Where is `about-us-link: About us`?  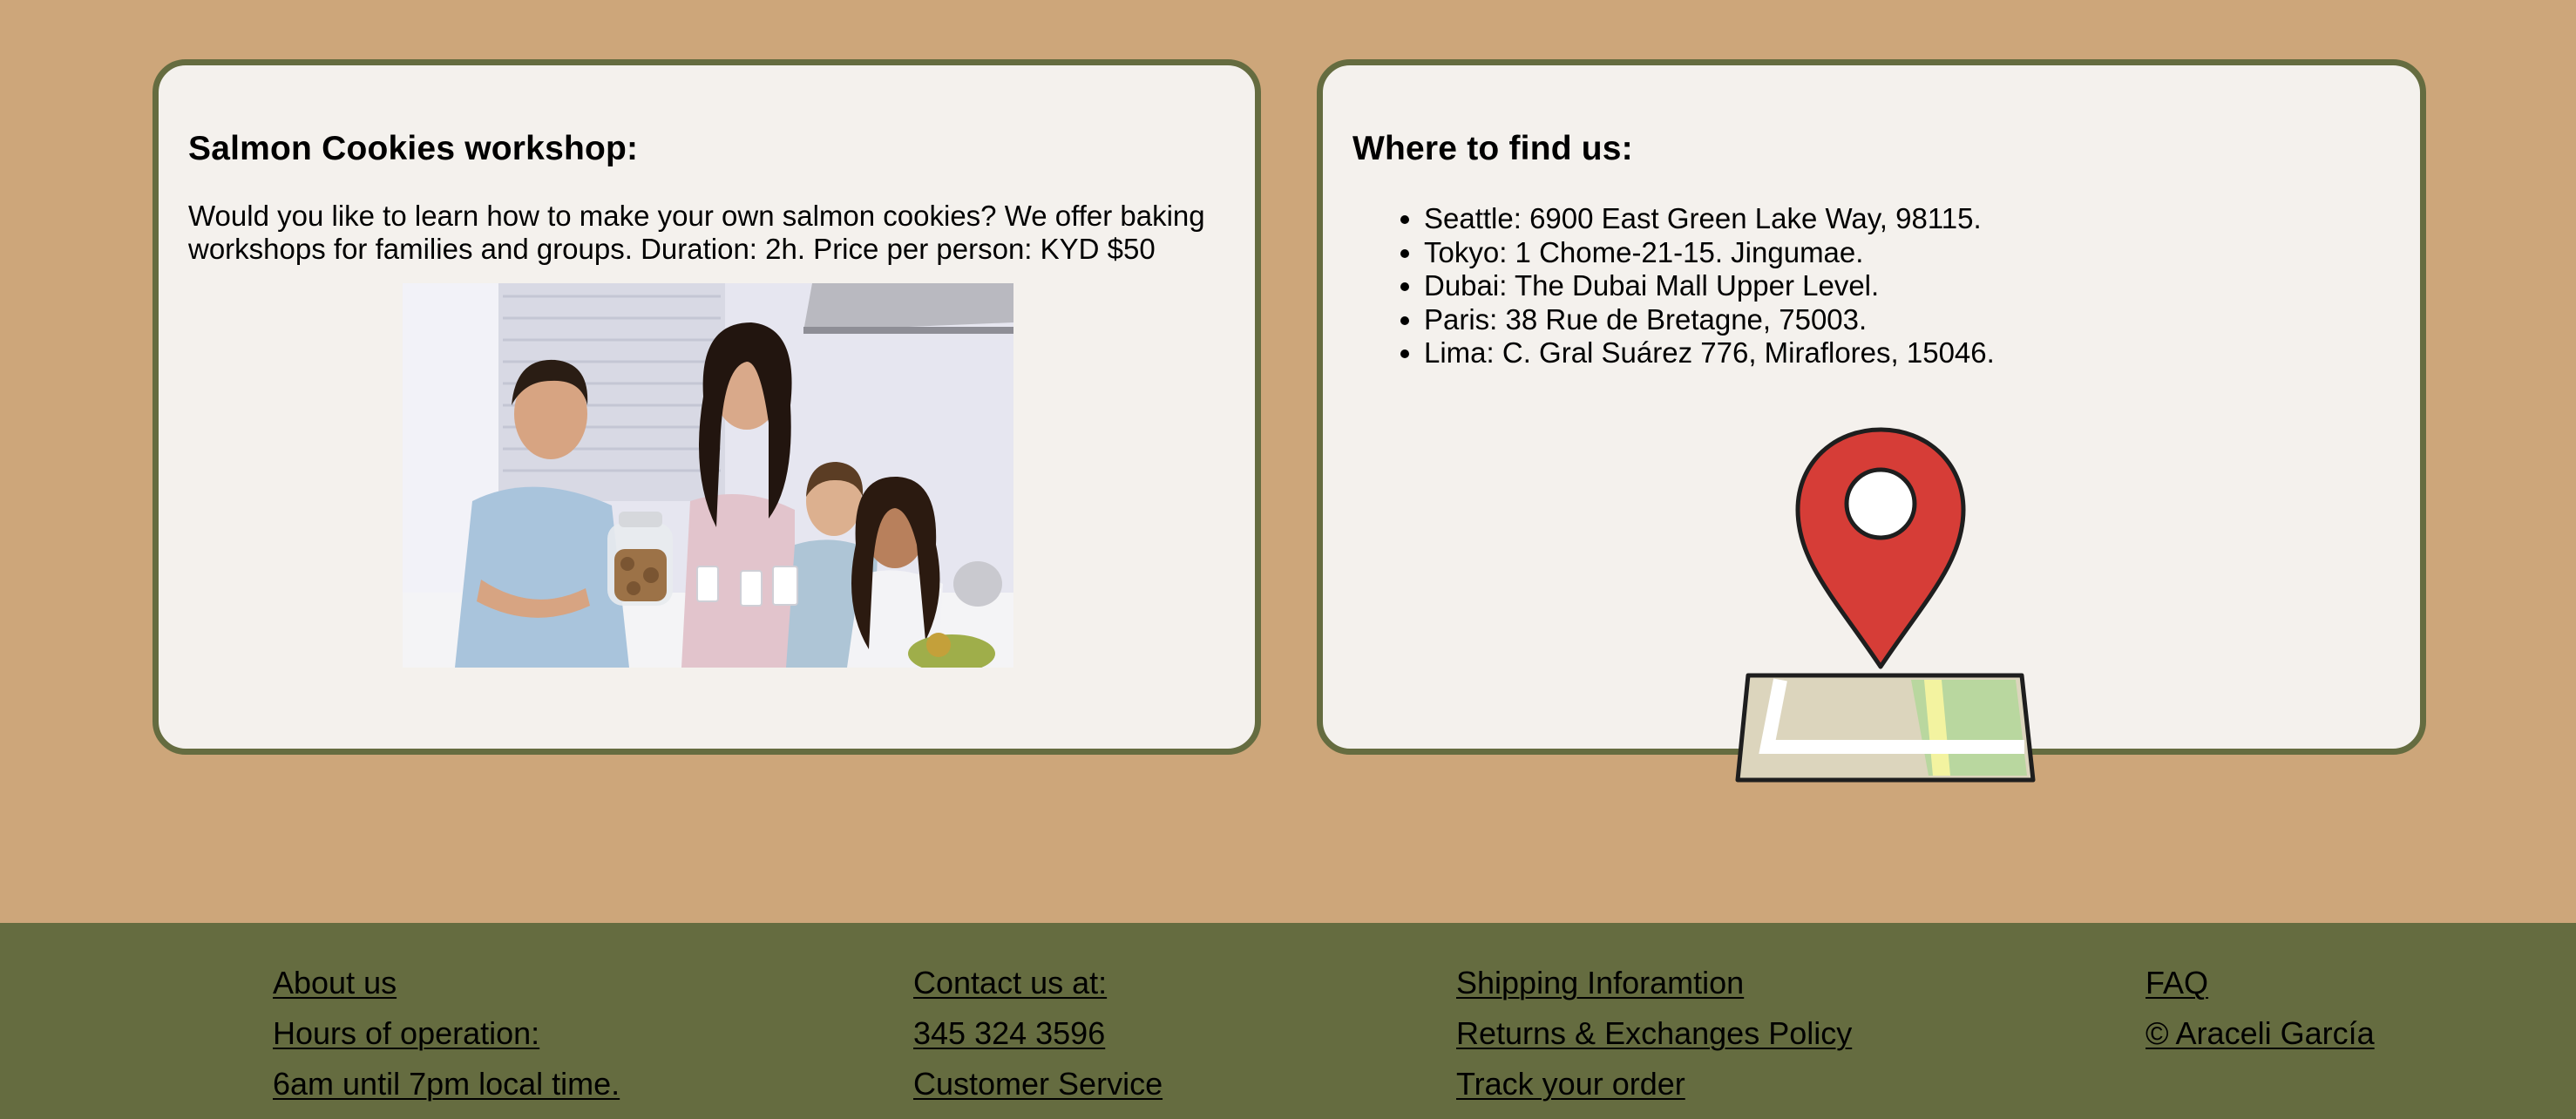 about-us-link: About us is located at coordinates (447, 983).